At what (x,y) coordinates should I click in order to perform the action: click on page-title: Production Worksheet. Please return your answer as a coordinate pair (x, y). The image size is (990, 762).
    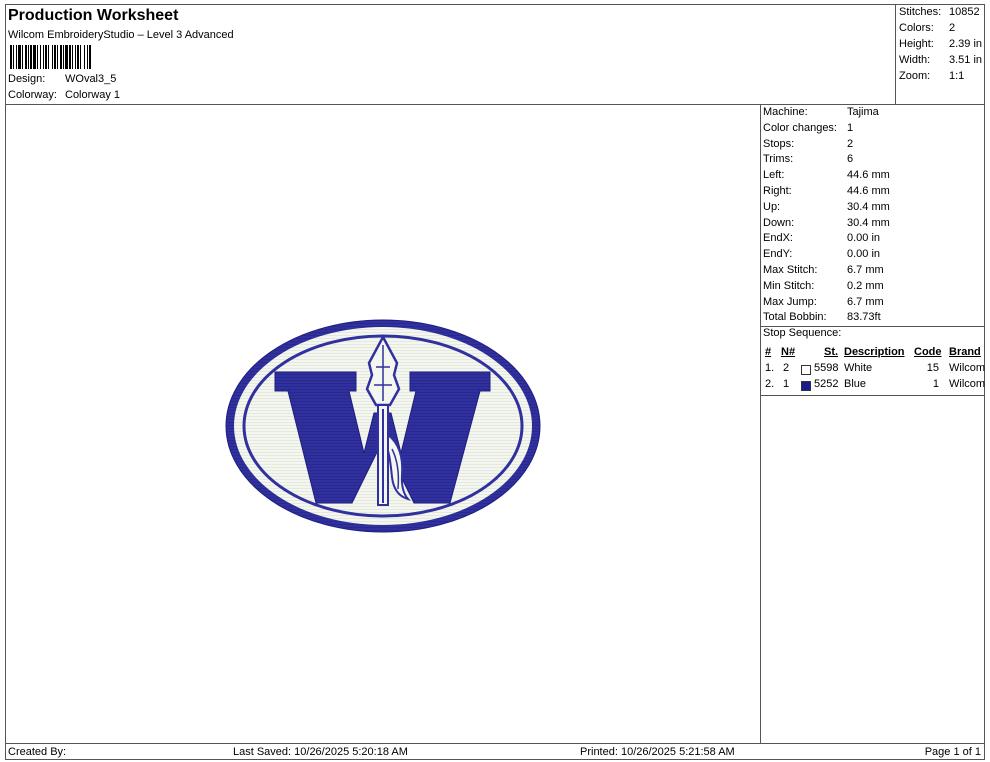
    Looking at the image, I should click on (93, 15).